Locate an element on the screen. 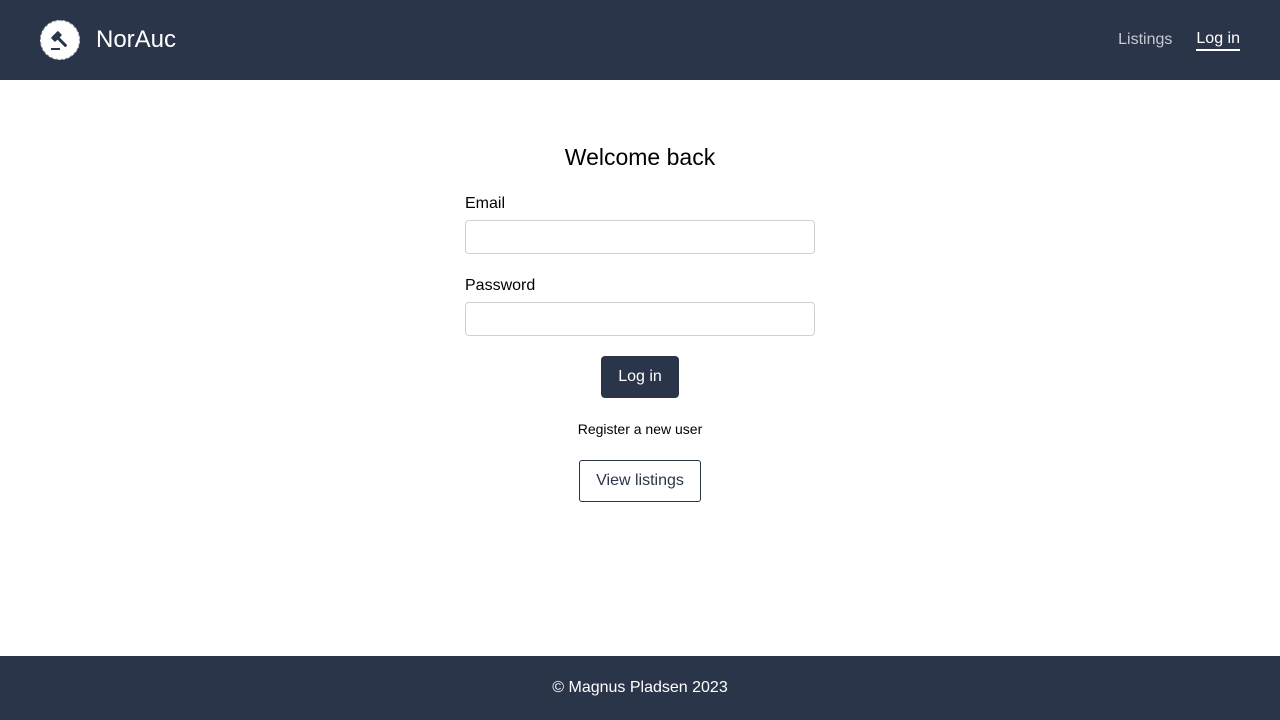 The image size is (1280, 720). page-title: Welcome back is located at coordinates (640, 157).